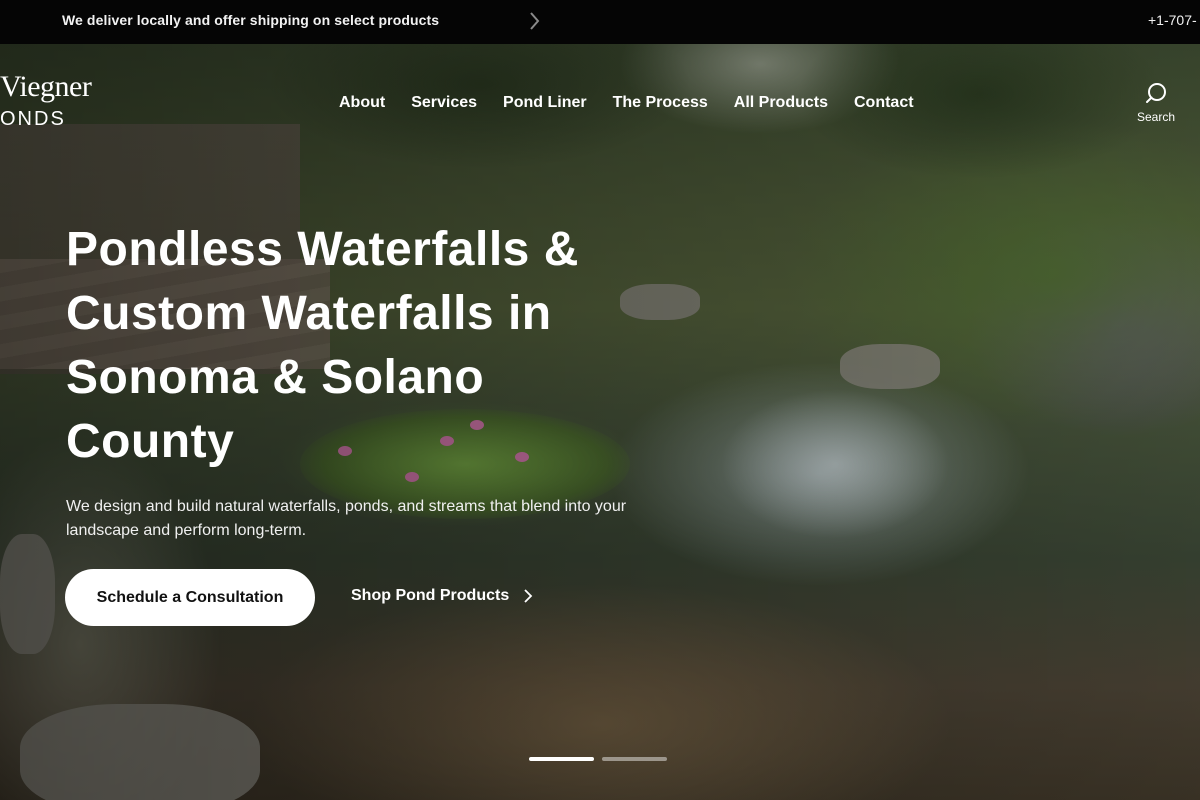 This screenshot has height=800, width=1200. Describe the element at coordinates (545, 103) in the screenshot. I see `nav-item-pond-liner: Pond Liner` at that location.